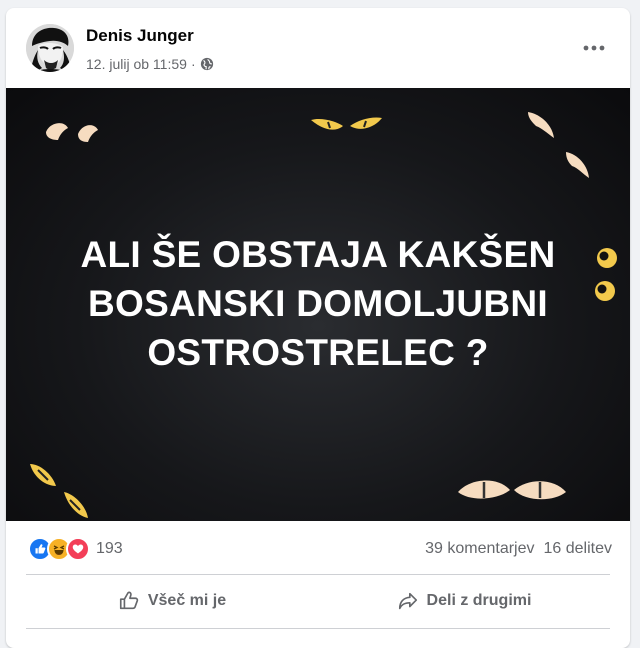 This screenshot has height=648, width=640. Describe the element at coordinates (408, 601) in the screenshot. I see `share-arrow-icon` at that location.